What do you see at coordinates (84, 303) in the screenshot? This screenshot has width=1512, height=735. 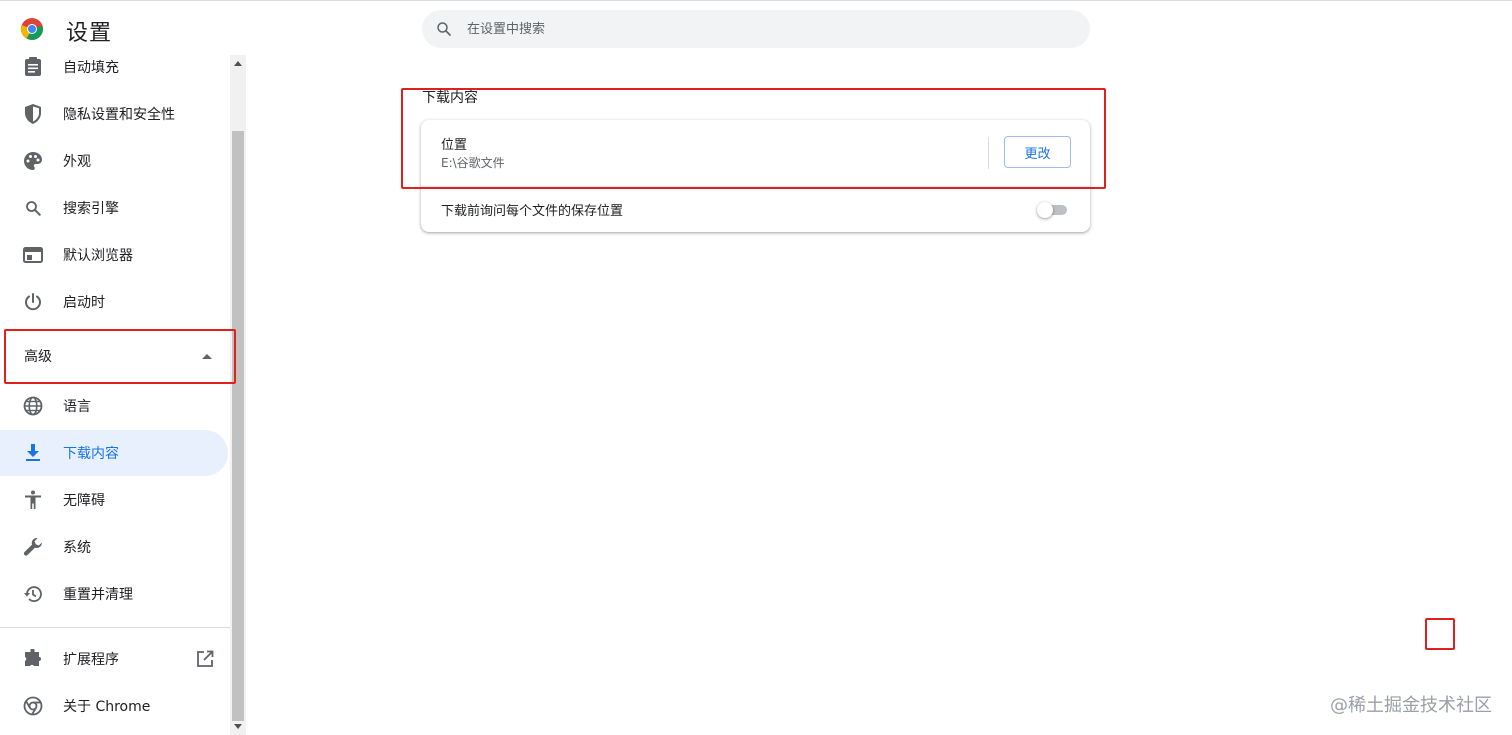 I see `sidebar-item-label: 启动时` at bounding box center [84, 303].